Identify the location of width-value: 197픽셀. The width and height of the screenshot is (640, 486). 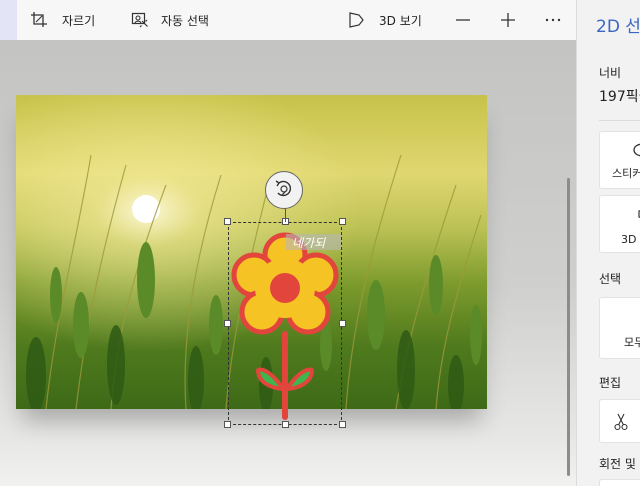
(619, 96).